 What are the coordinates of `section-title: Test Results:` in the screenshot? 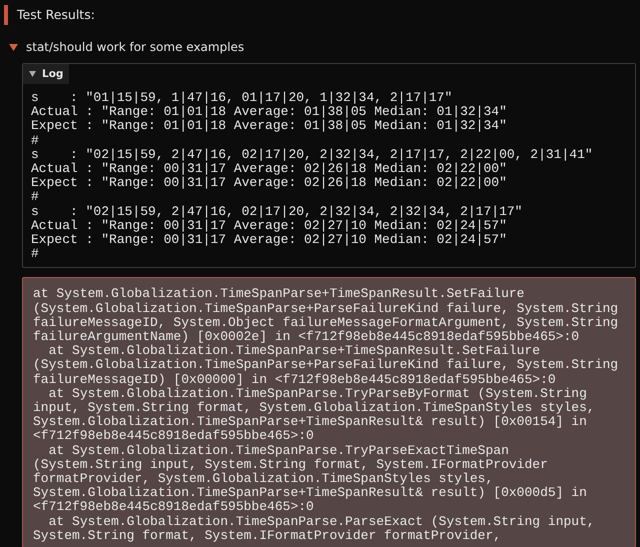 It's located at (56, 14).